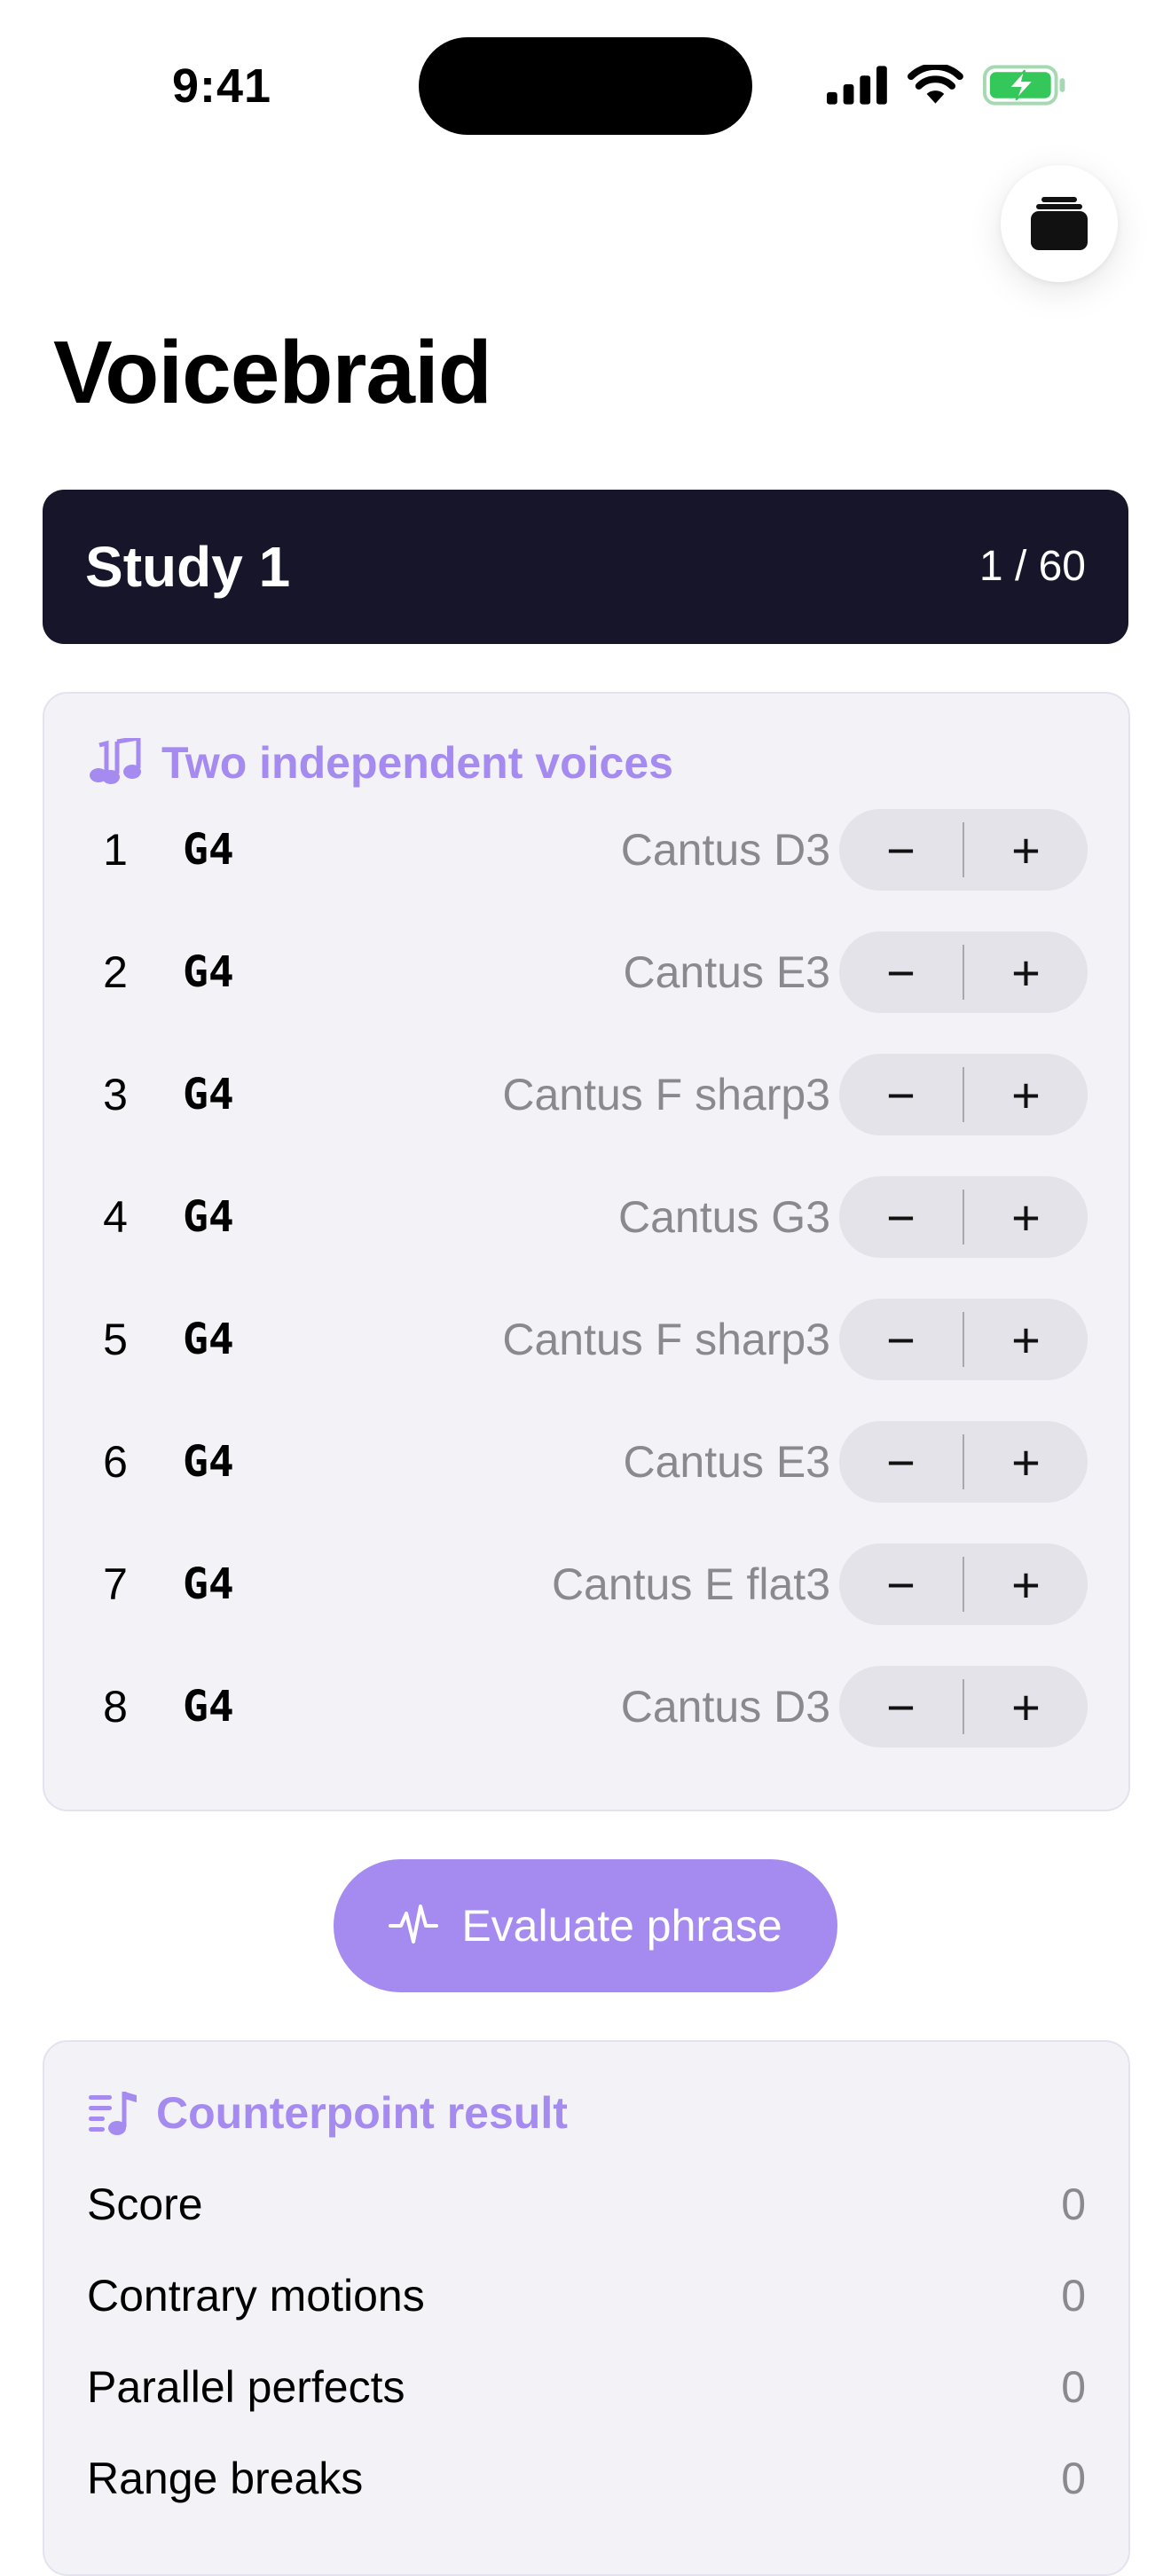 The image size is (1171, 2576). I want to click on status-time: 9:41, so click(222, 86).